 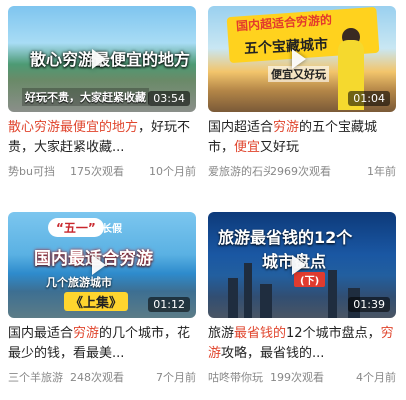 What do you see at coordinates (110, 59) in the screenshot?
I see `thumbnail-caption: 散心穷游最便宜的地方` at bounding box center [110, 59].